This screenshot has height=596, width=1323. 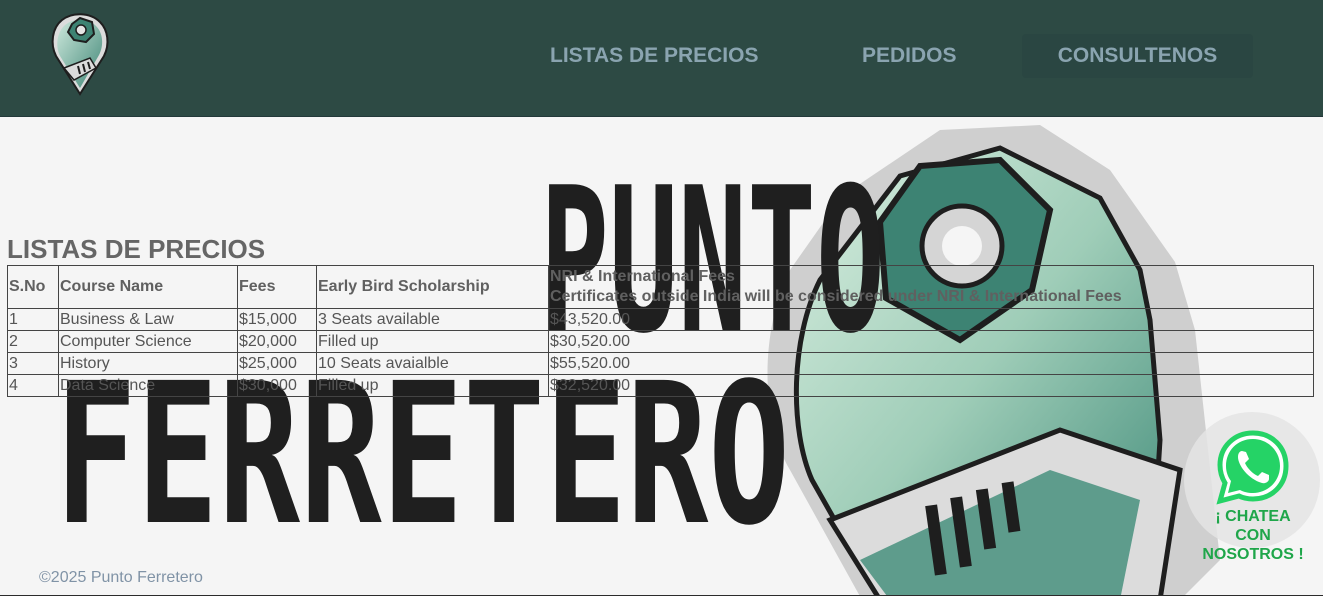 I want to click on cell-course: Computer Science, so click(x=148, y=341).